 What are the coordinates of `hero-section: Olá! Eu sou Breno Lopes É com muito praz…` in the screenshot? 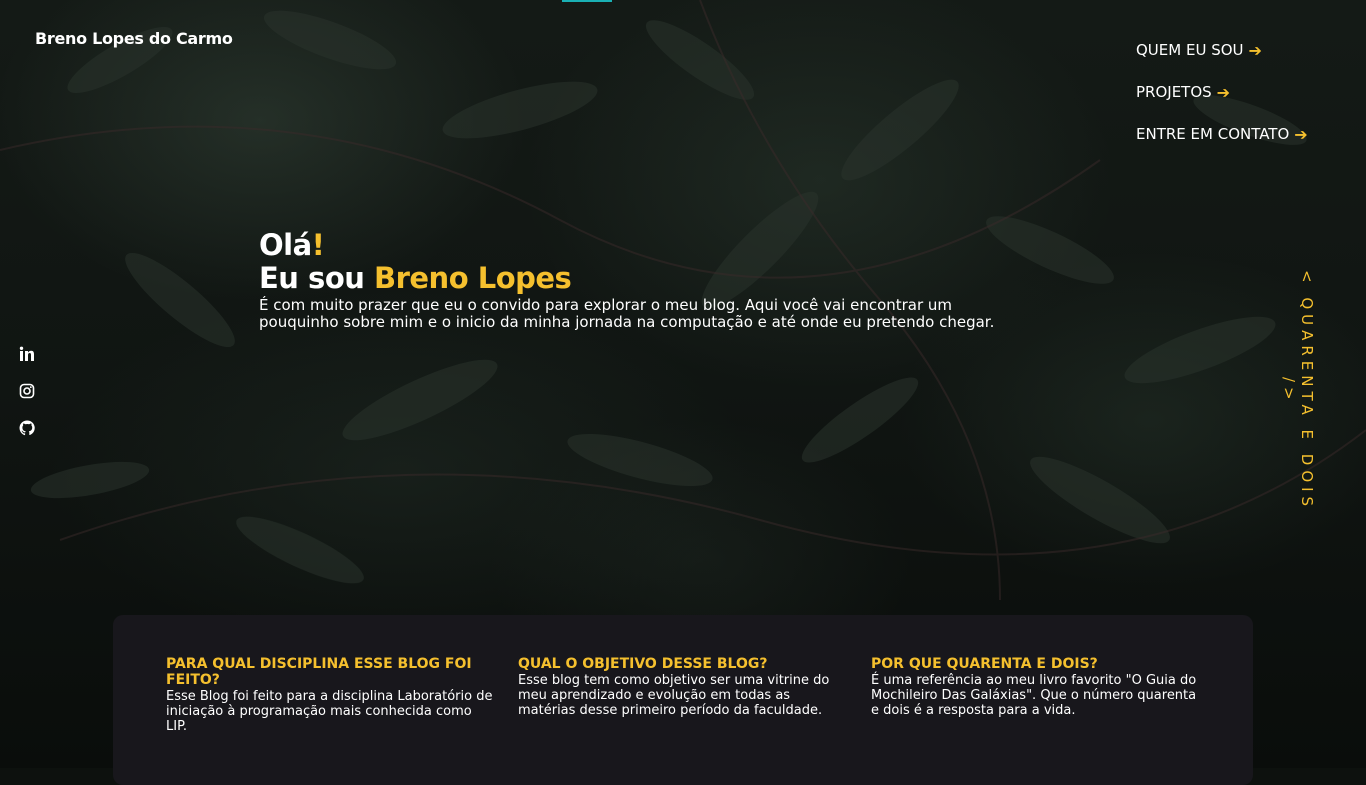 It's located at (639, 280).